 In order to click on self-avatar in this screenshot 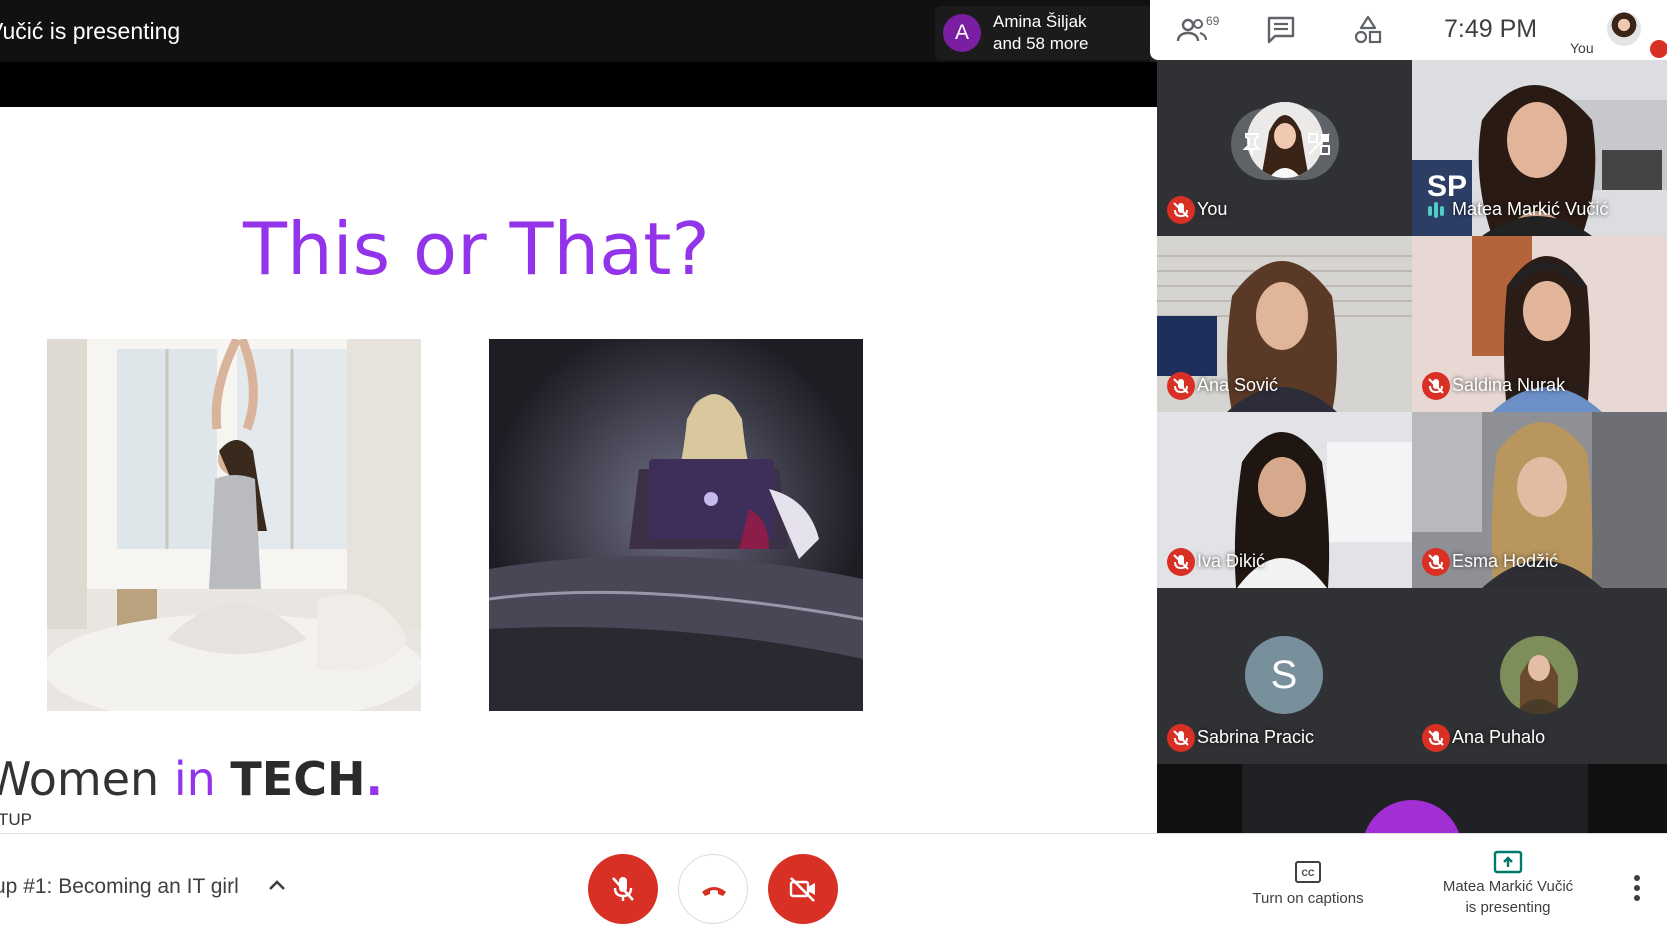, I will do `click(1624, 29)`.